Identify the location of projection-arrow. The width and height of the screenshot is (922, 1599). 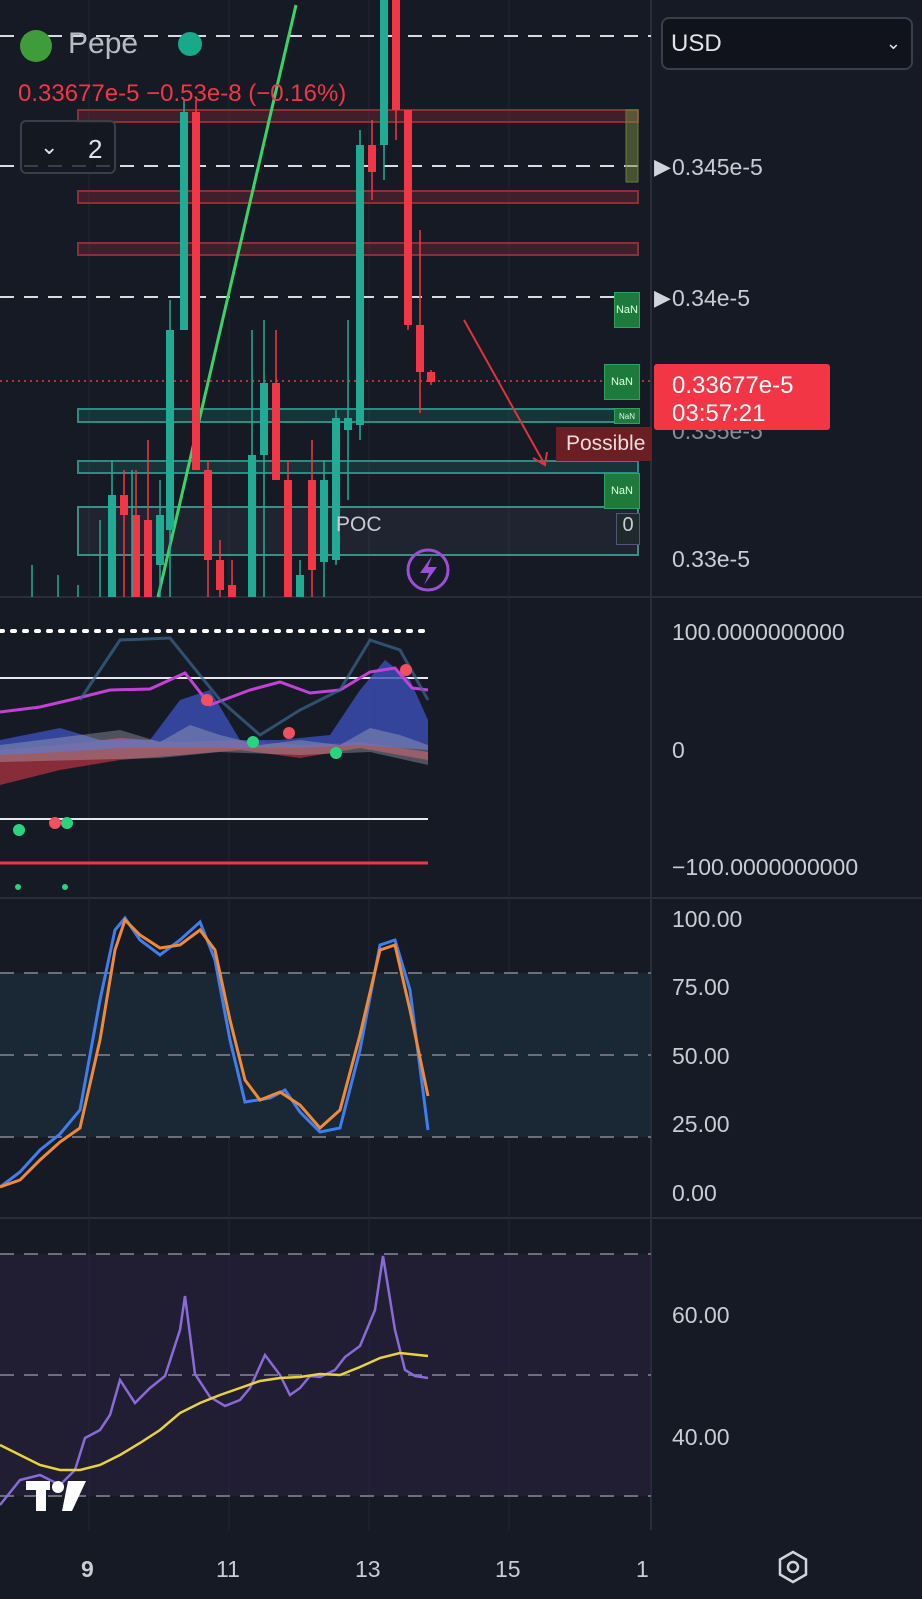
(504, 392).